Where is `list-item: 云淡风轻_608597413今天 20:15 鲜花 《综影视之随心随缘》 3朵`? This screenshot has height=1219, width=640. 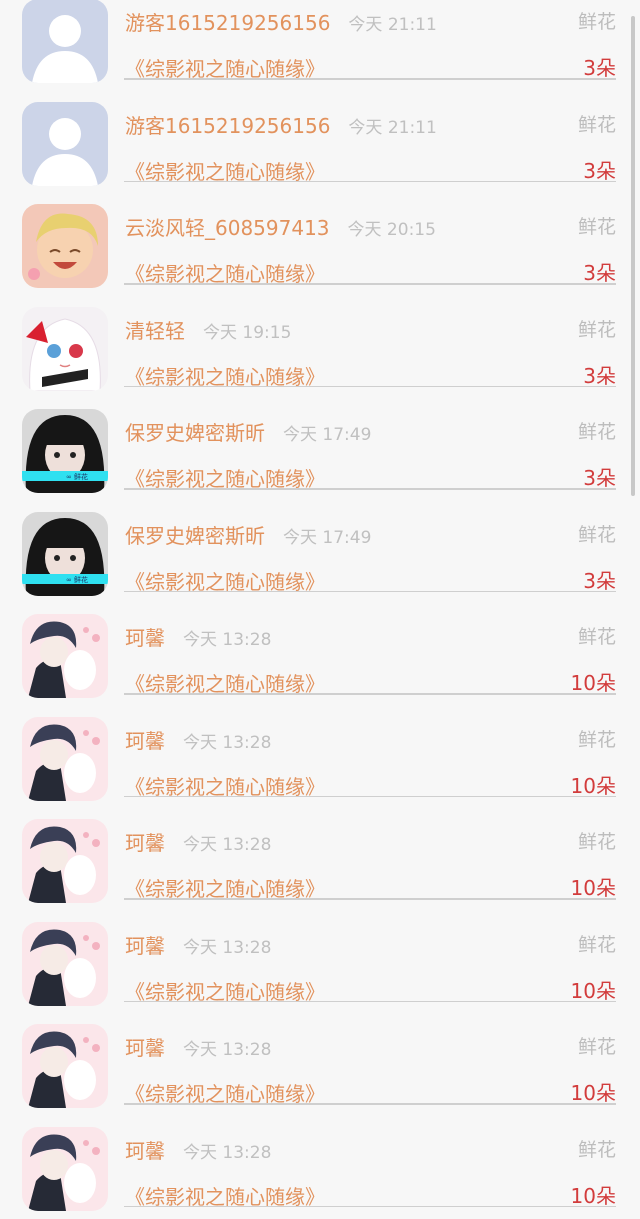
list-item: 云淡风轻_608597413今天 20:15 鲜花 《综影视之随心随缘》 3朵 is located at coordinates (320, 245).